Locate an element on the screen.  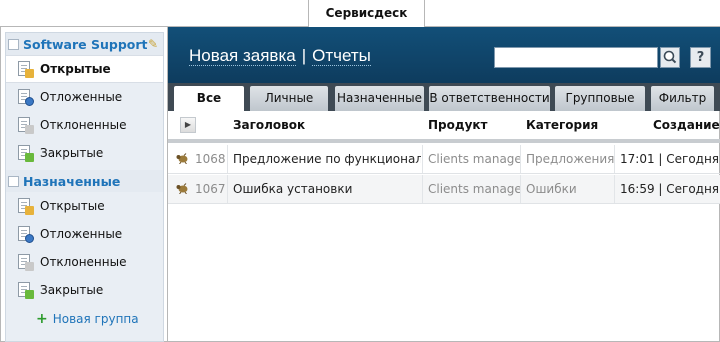
ticket-category: Предложения is located at coordinates (570, 159).